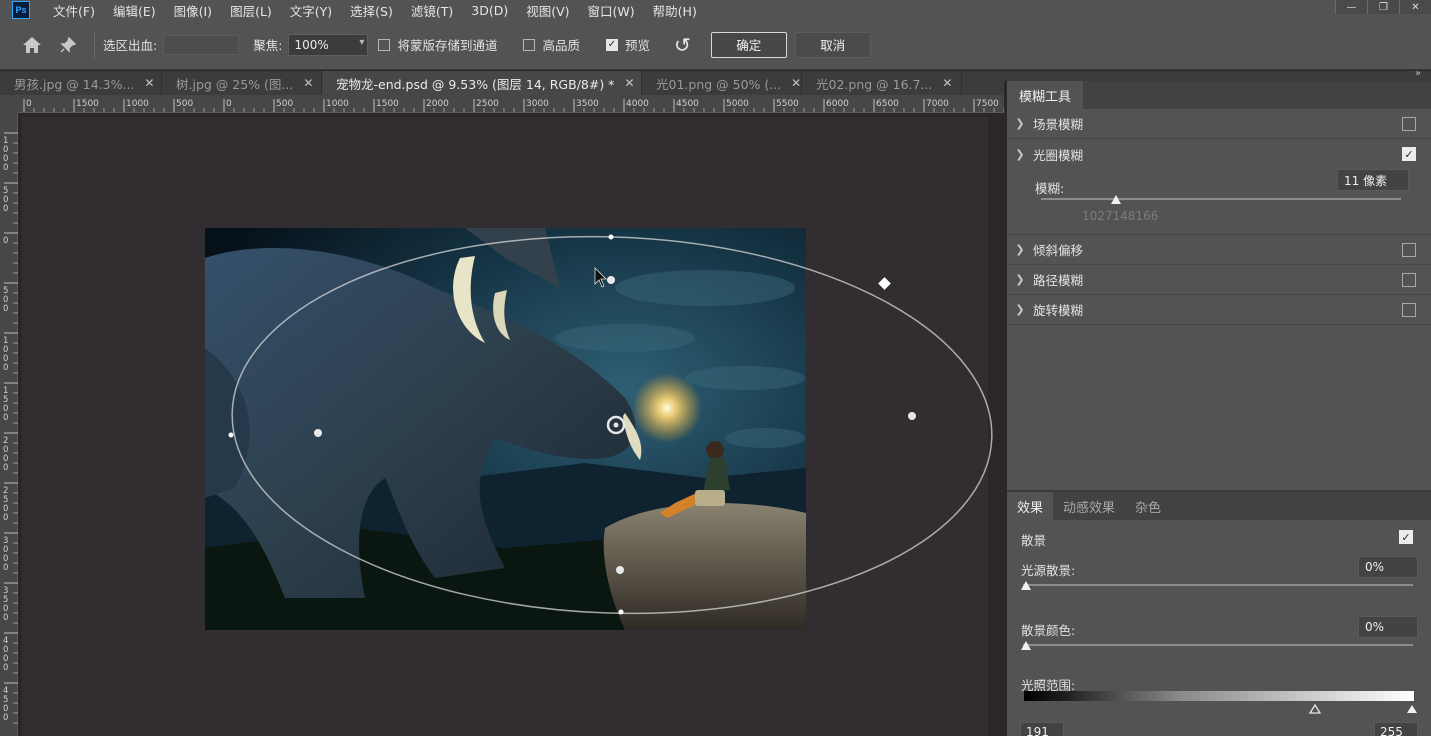  I want to click on high-quality-option: 高品质, so click(554, 44).